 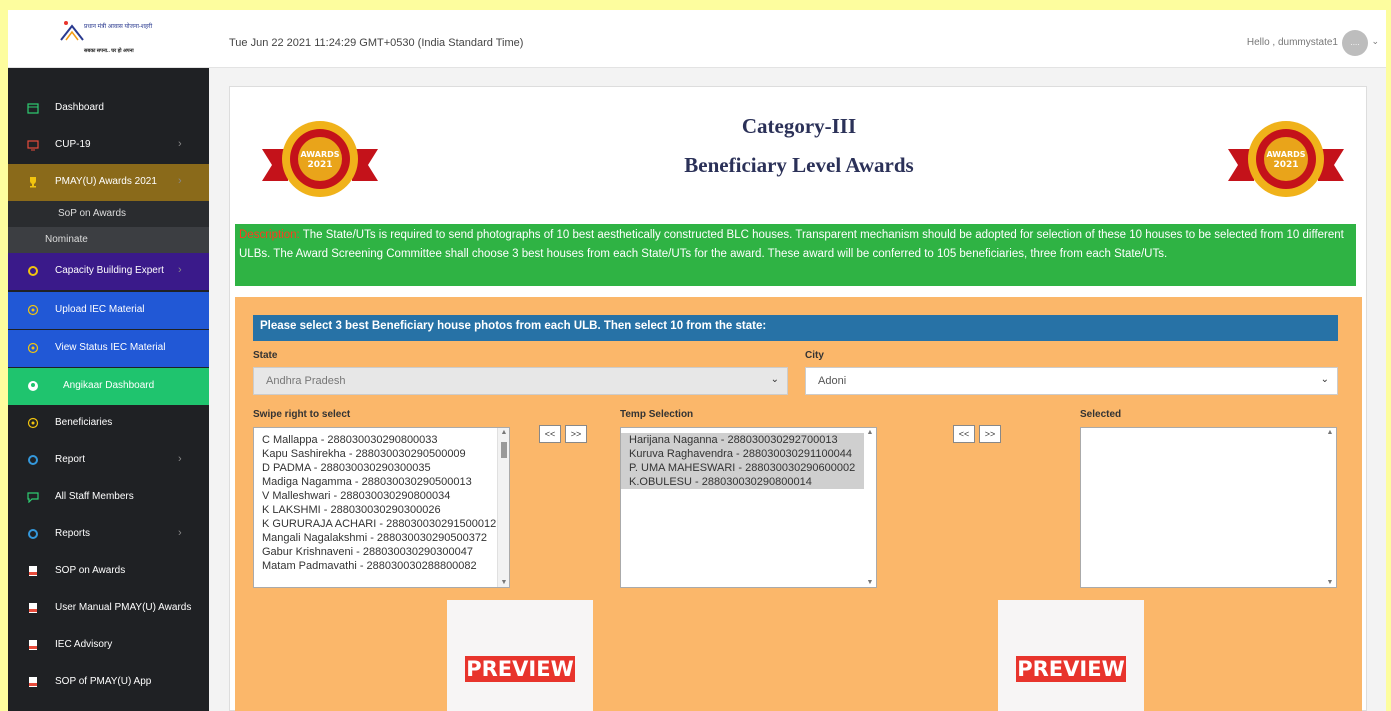 I want to click on sidebar-item-angikaar: Angikaar Dashboard, so click(x=108, y=386).